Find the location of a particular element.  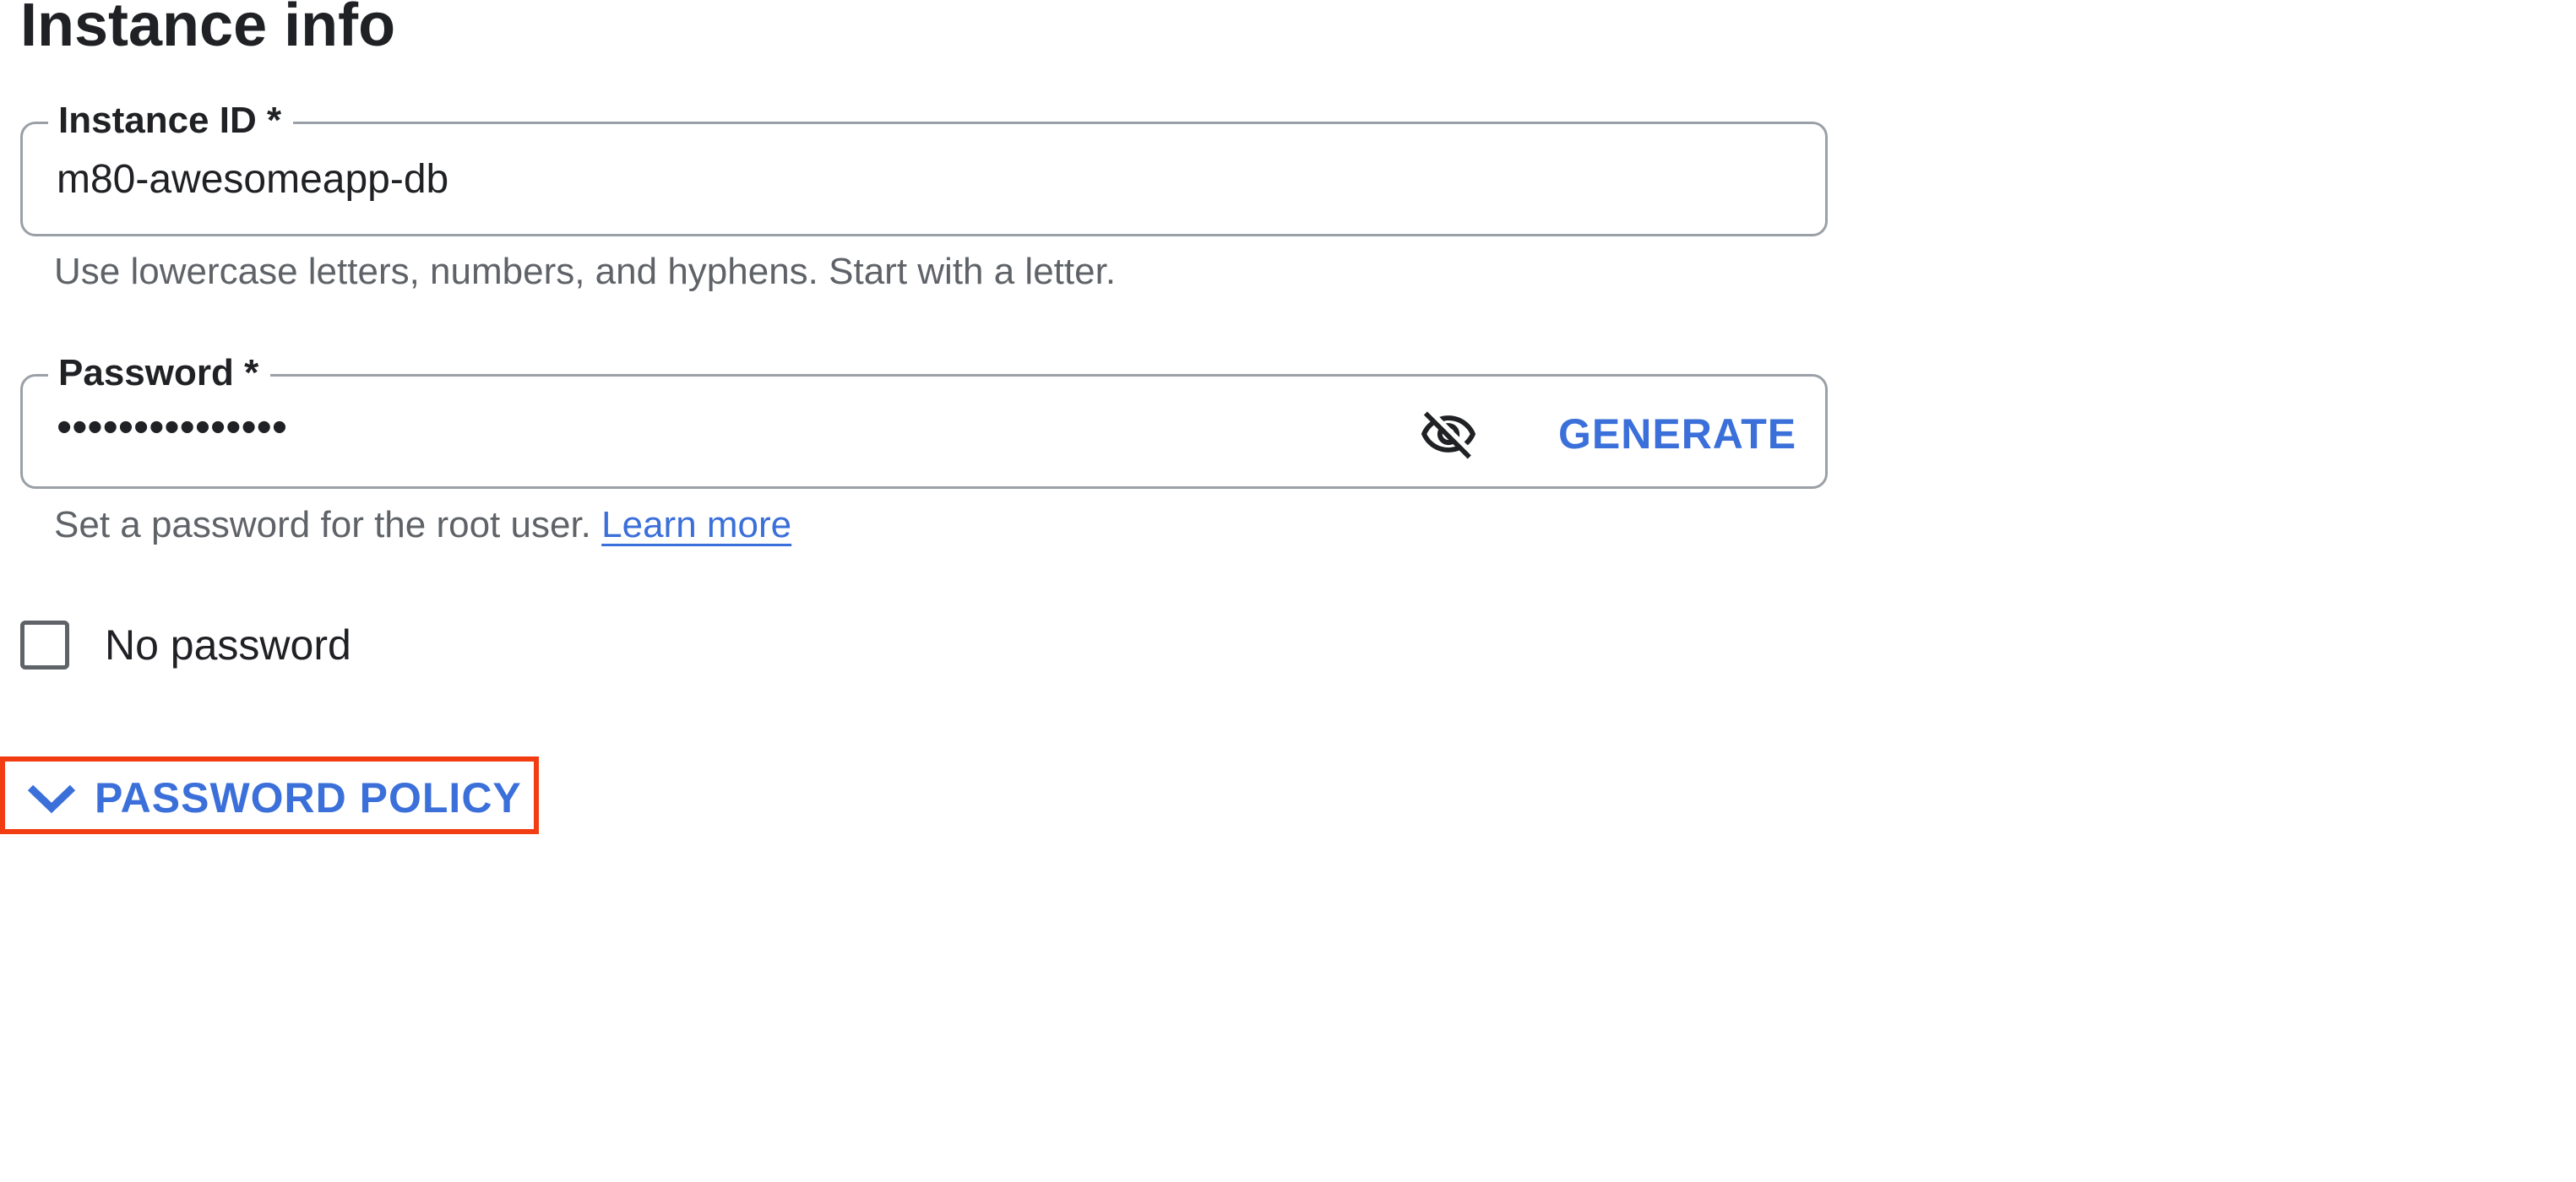

learn-more-link: Learn more is located at coordinates (696, 524).